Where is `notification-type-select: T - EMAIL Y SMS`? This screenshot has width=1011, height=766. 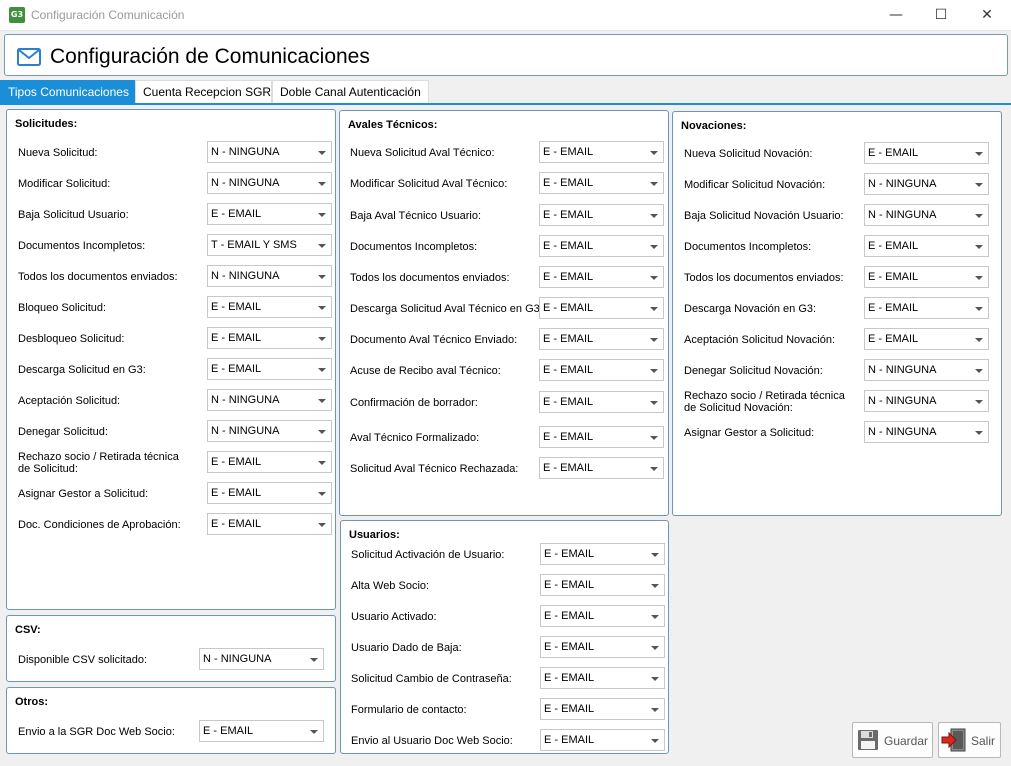 notification-type-select: T - EMAIL Y SMS is located at coordinates (269, 245).